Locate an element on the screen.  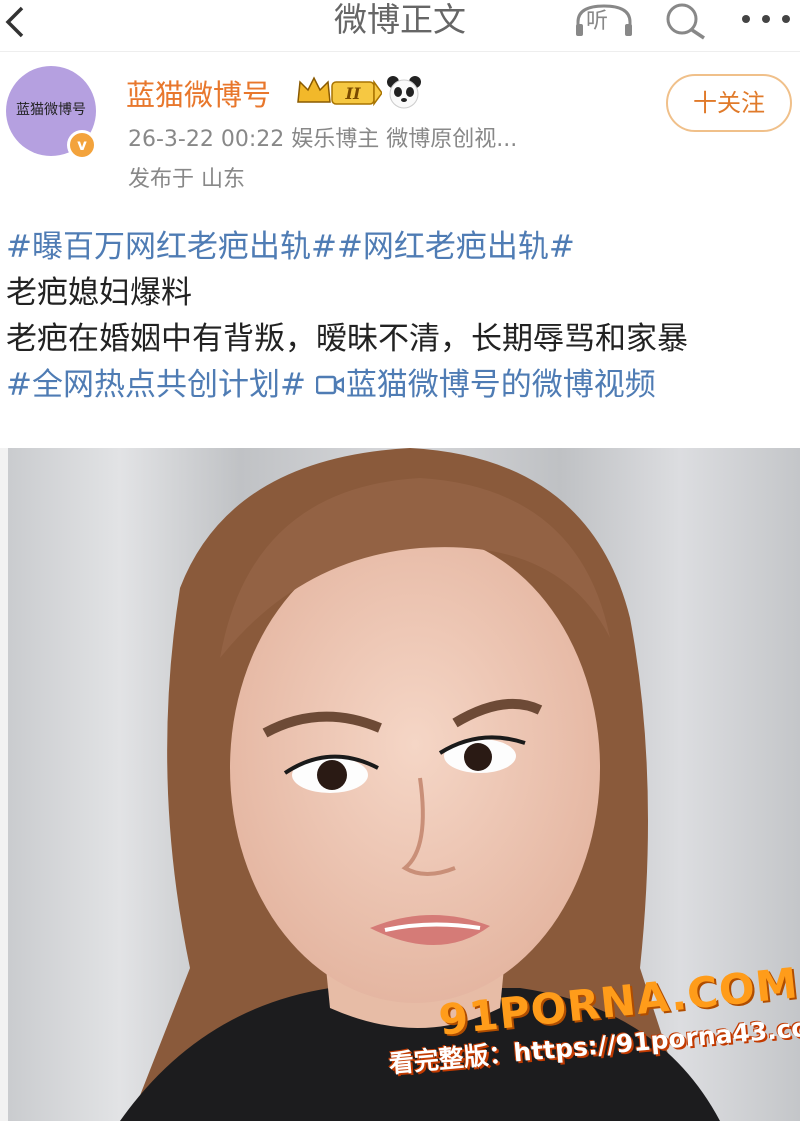
post-hashtag-topic: #全网热点共创计划# is located at coordinates (156, 385).